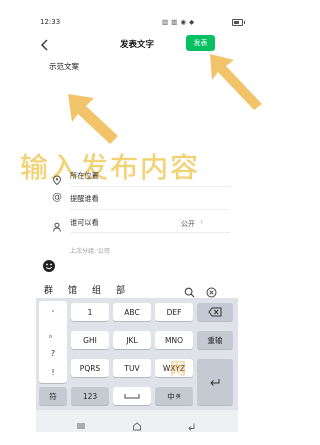  I want to click on back-nav-icon, so click(191, 423).